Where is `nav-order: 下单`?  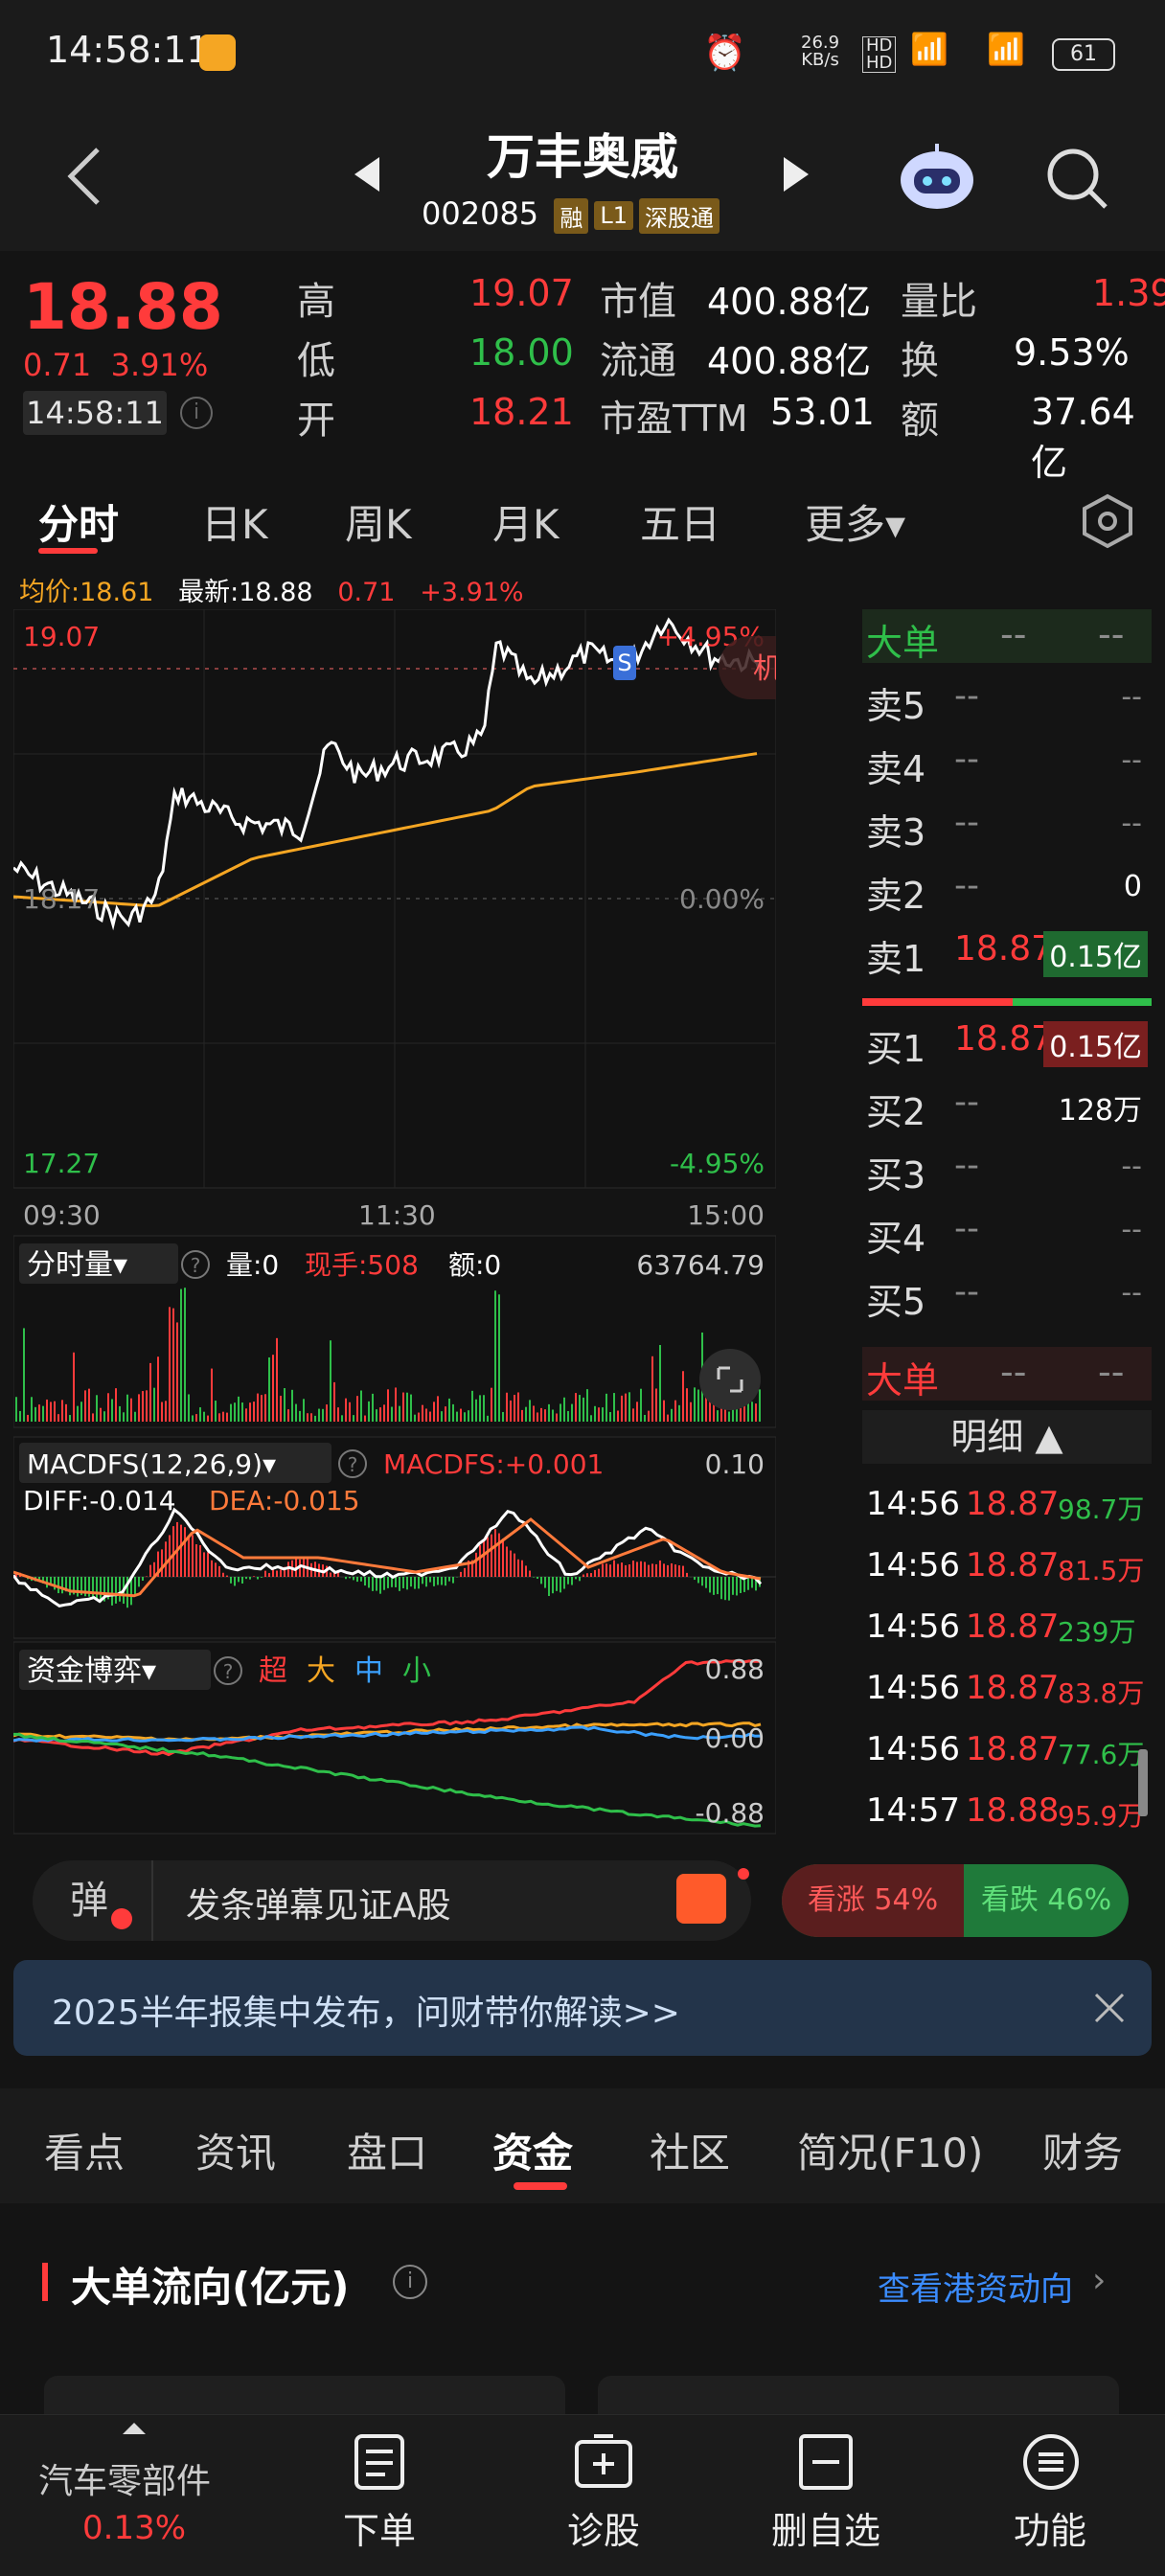 nav-order: 下单 is located at coordinates (379, 2527).